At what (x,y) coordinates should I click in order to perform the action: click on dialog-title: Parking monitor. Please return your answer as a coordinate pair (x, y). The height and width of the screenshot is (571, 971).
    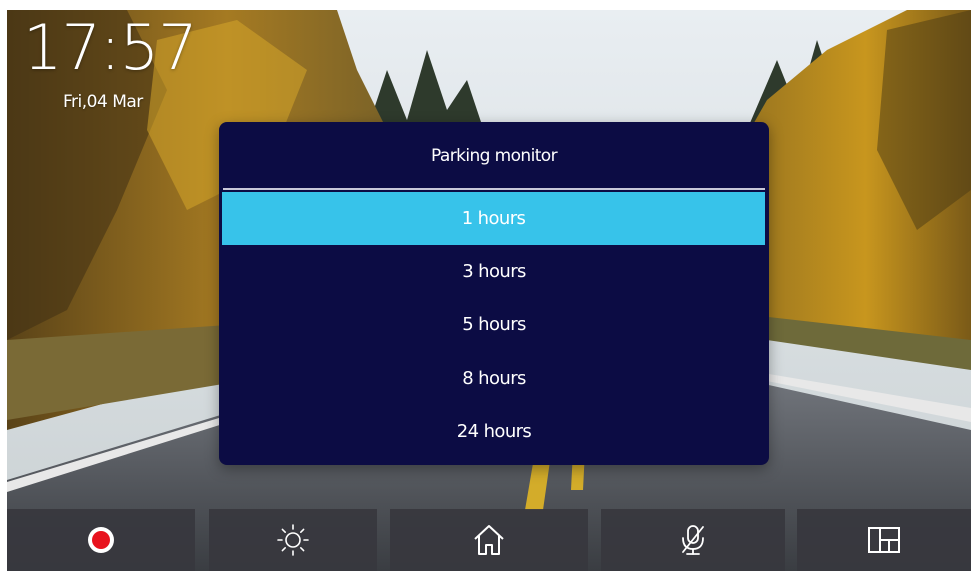
    Looking at the image, I should click on (494, 156).